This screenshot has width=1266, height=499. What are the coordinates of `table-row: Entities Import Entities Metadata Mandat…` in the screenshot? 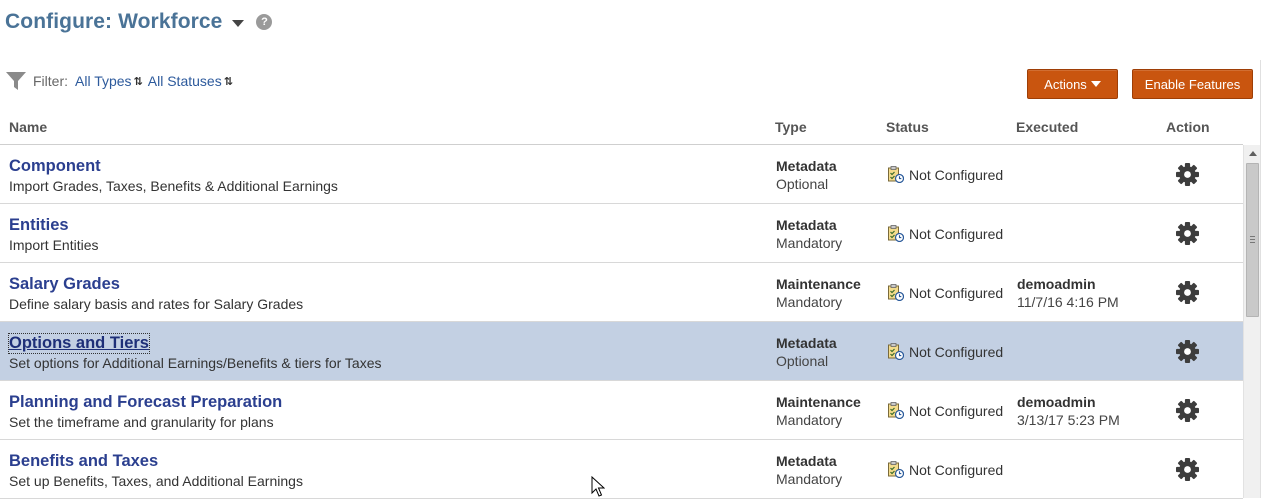 It's located at (621, 233).